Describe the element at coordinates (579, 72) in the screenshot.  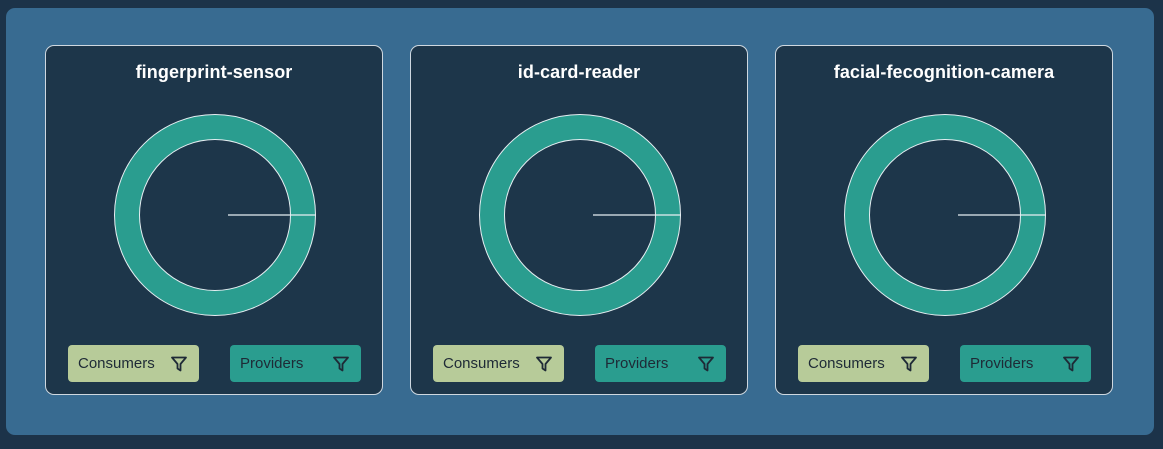
I see `card-title: id-card-reader` at that location.